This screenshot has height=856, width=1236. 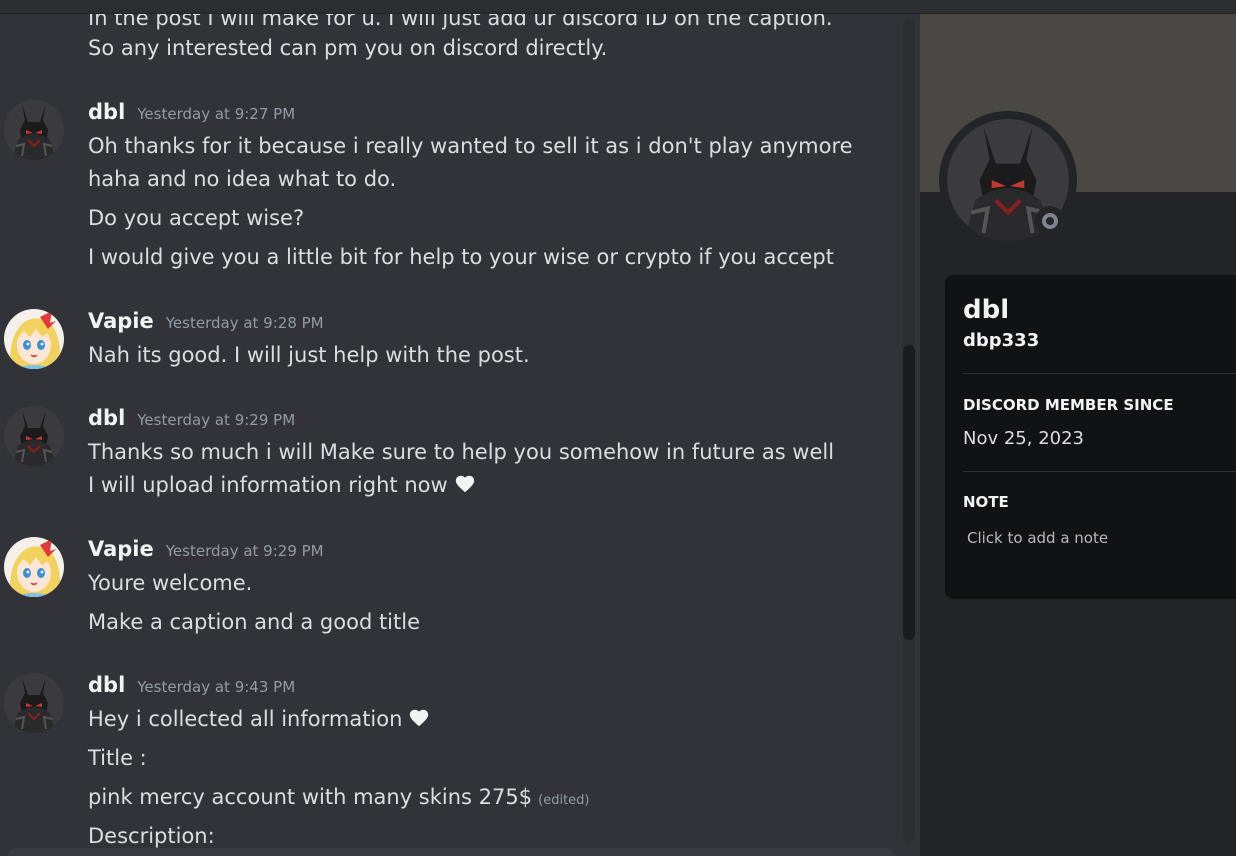 What do you see at coordinates (1037, 538) in the screenshot?
I see `note-input: Click to add a note` at bounding box center [1037, 538].